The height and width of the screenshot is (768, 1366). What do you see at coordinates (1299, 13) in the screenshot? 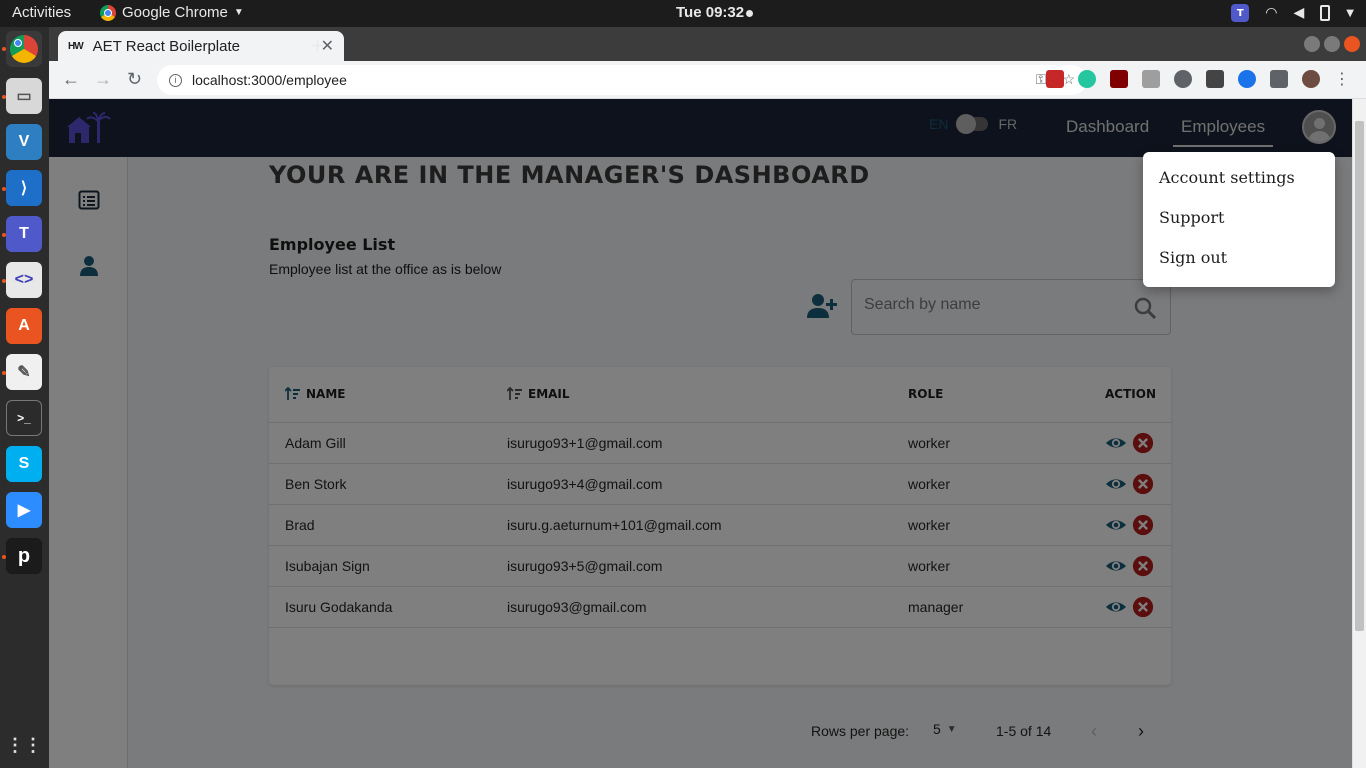
I see `volume-icon: ◀` at bounding box center [1299, 13].